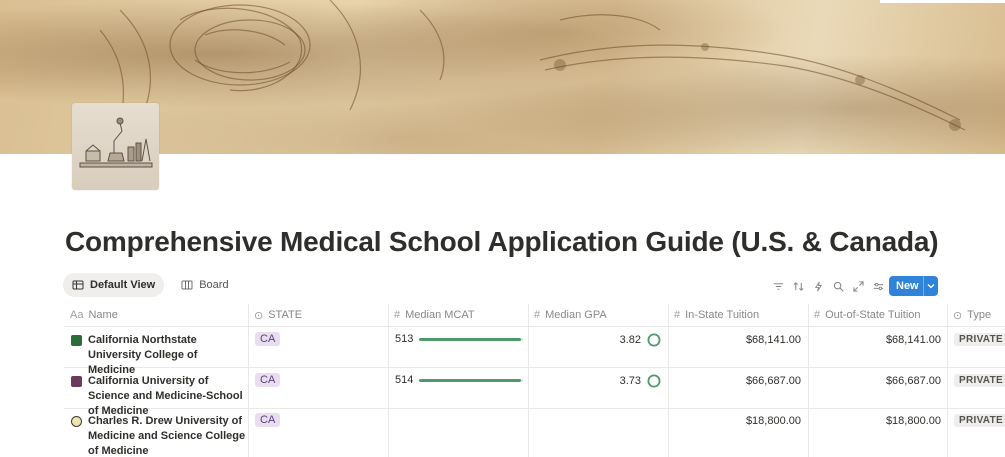 This screenshot has height=457, width=1005. Describe the element at coordinates (741, 381) in the screenshot. I see `in-state-tuition-cell: $66,687.00` at that location.